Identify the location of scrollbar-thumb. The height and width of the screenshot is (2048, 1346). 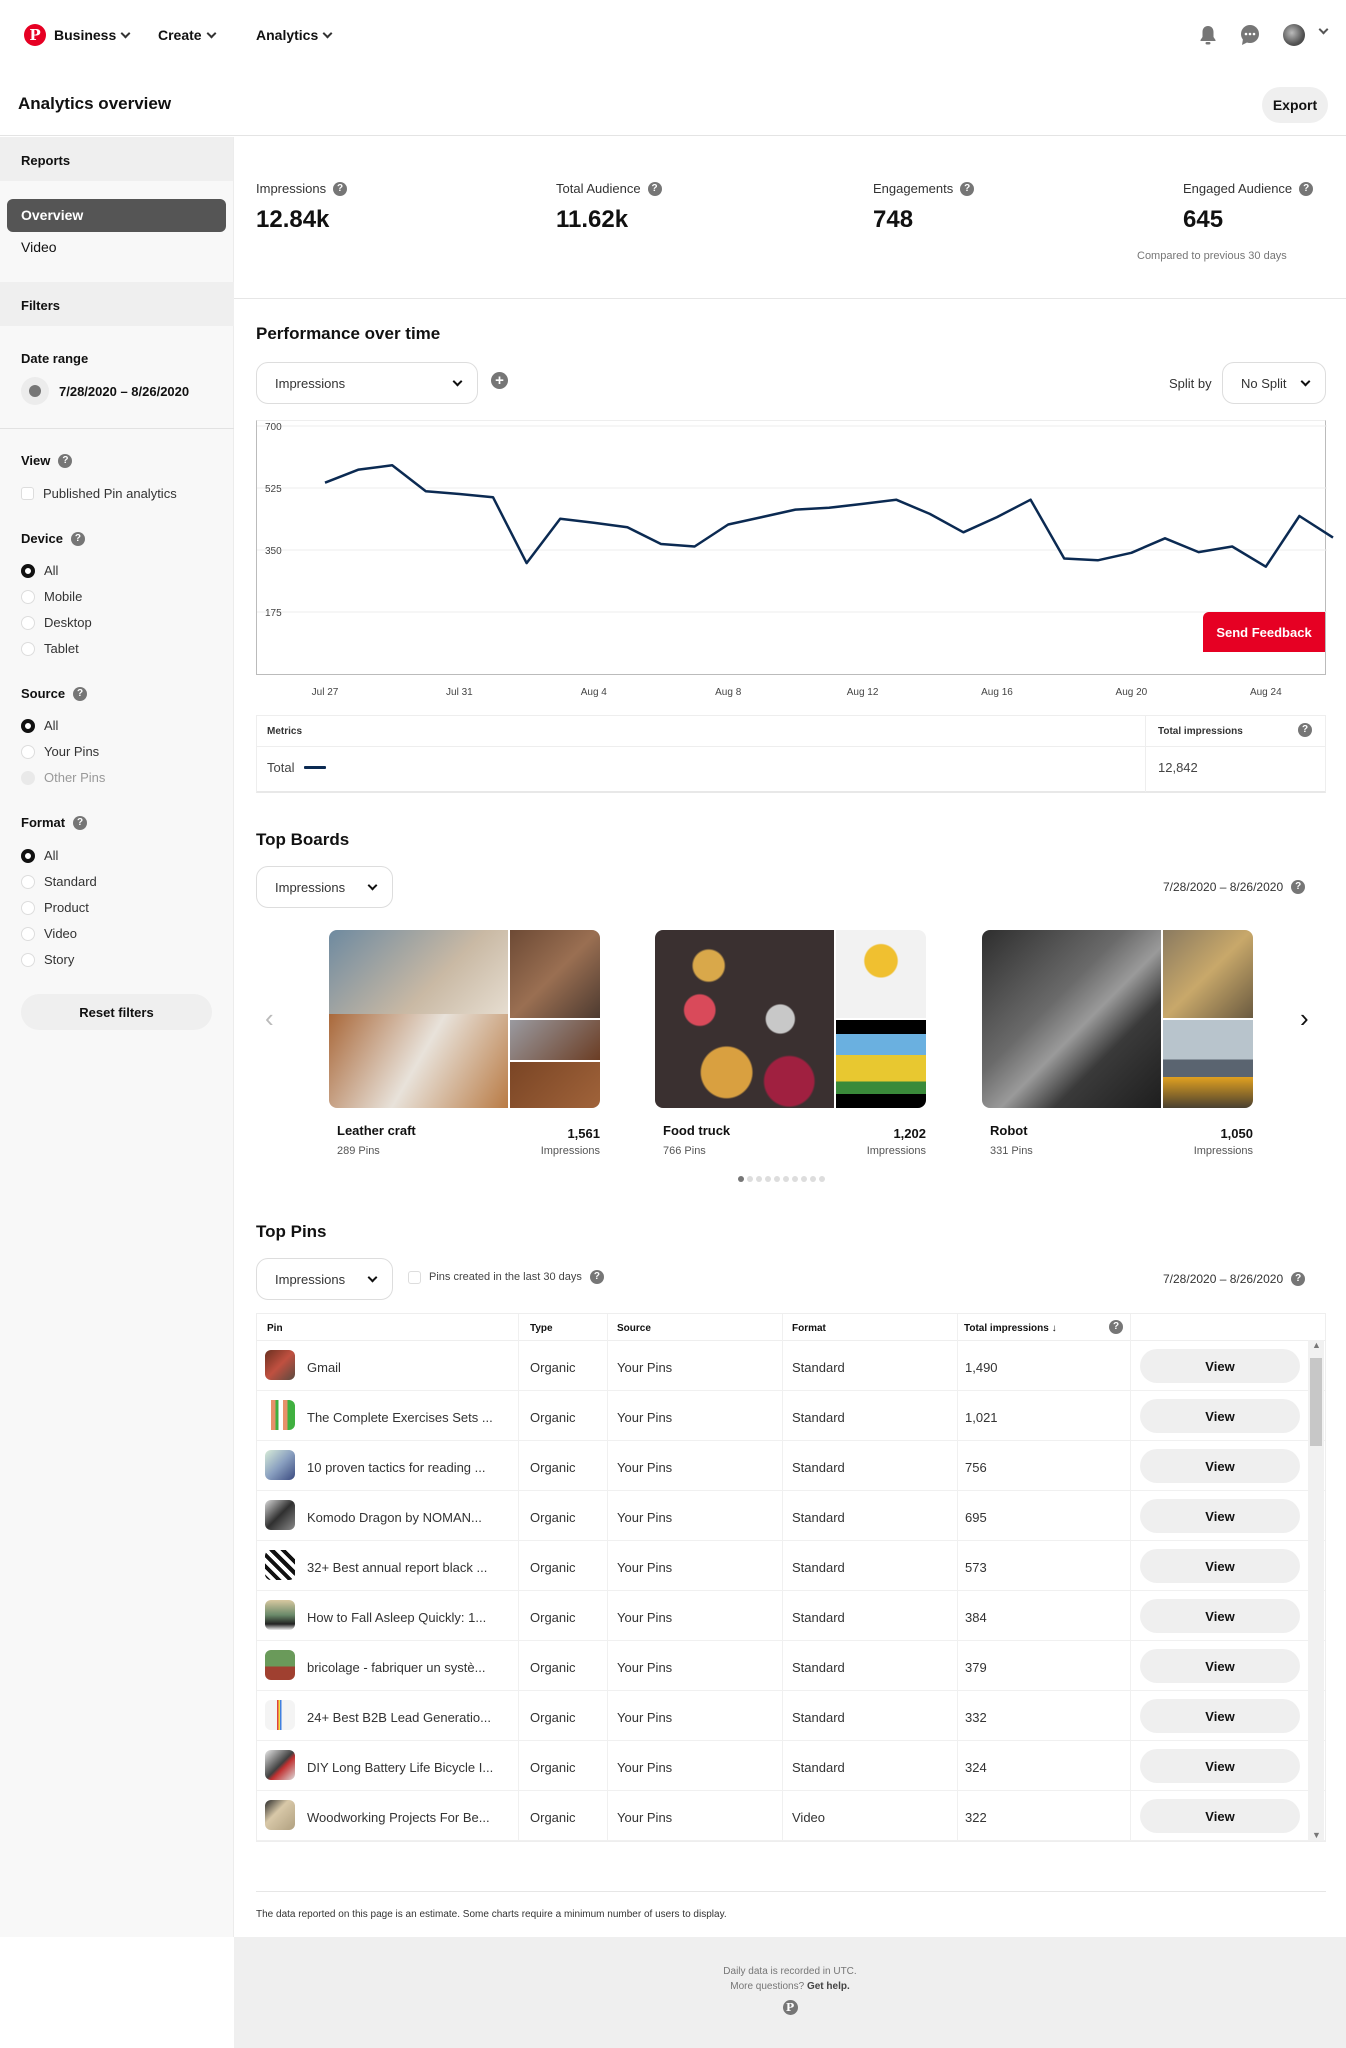
(1316, 1402).